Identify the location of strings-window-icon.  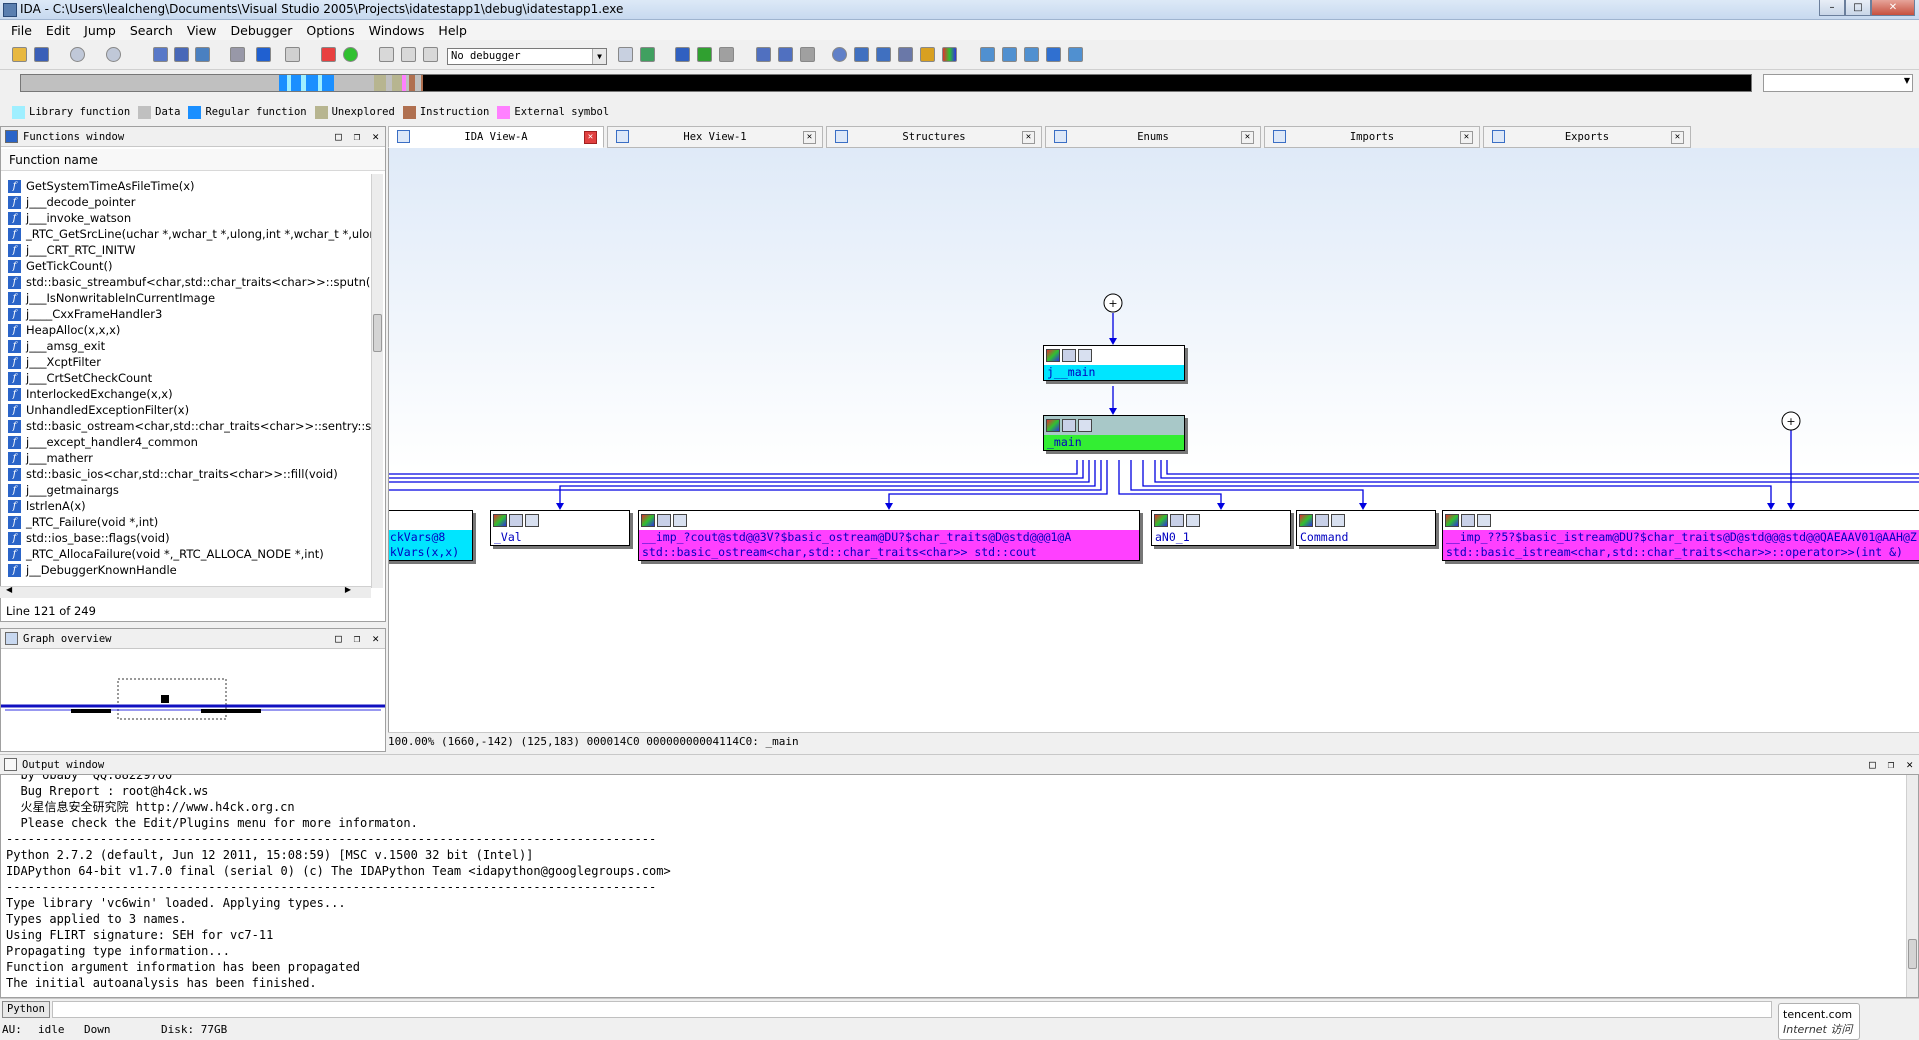
(1009, 54).